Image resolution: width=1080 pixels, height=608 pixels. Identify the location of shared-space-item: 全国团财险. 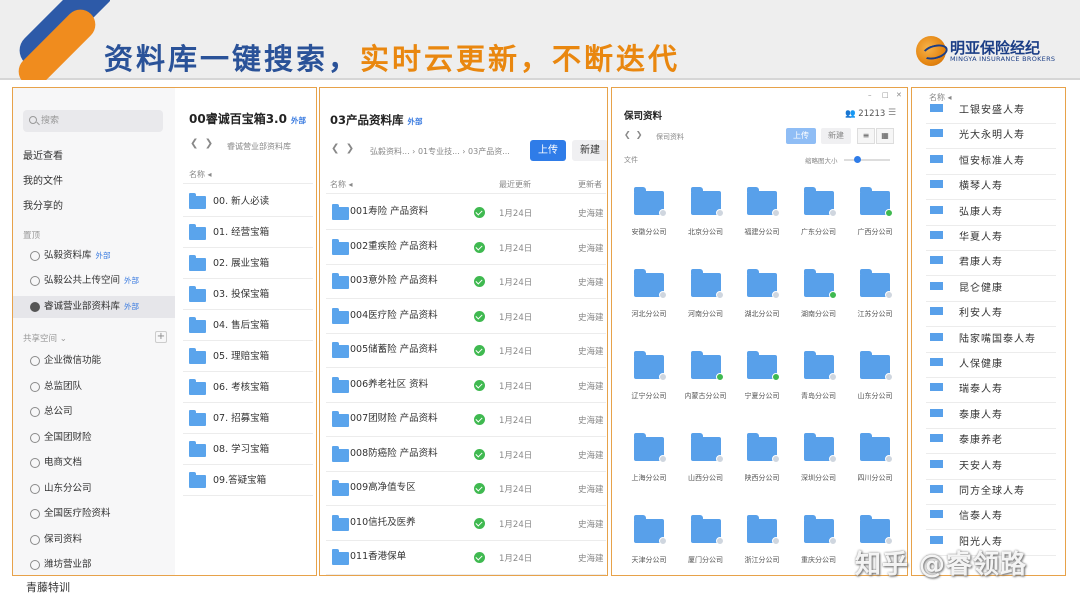
(94, 438).